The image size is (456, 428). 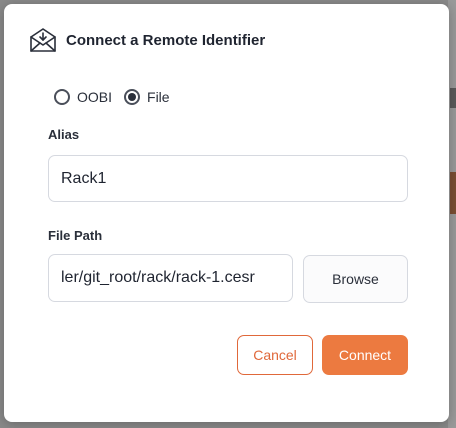 What do you see at coordinates (62, 97) in the screenshot?
I see `oobi-radio` at bounding box center [62, 97].